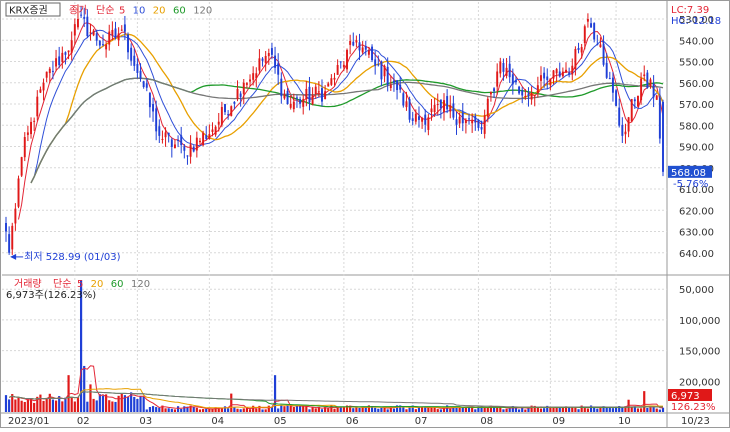  I want to click on price-tick-label: 550.00, so click(696, 63).